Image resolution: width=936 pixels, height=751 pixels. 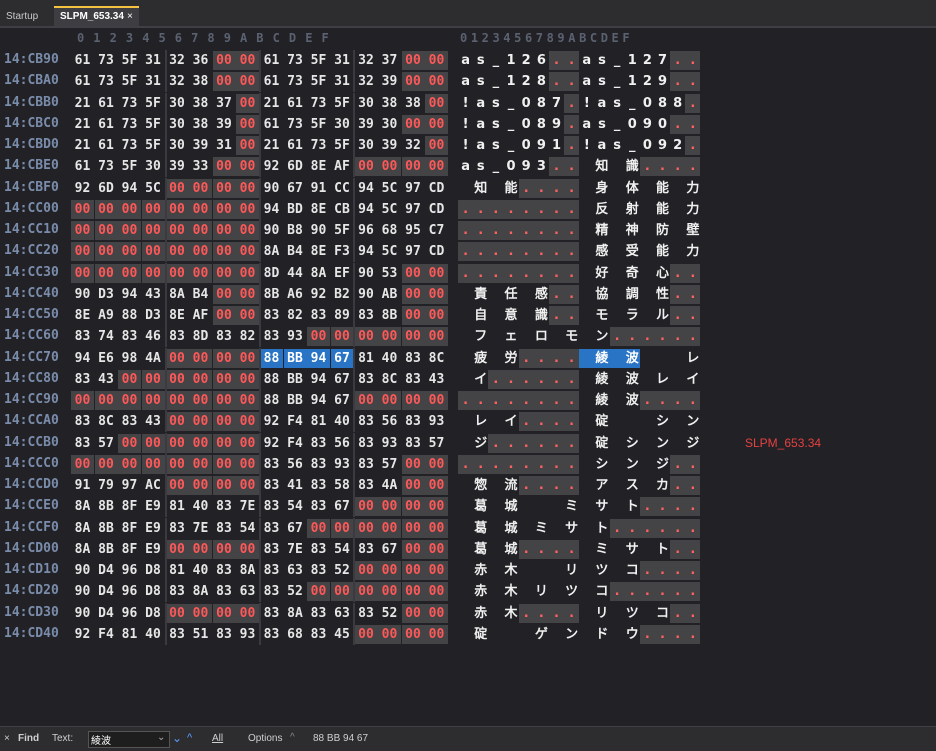 I want to click on hex-byte: 8C, so click(x=436, y=358).